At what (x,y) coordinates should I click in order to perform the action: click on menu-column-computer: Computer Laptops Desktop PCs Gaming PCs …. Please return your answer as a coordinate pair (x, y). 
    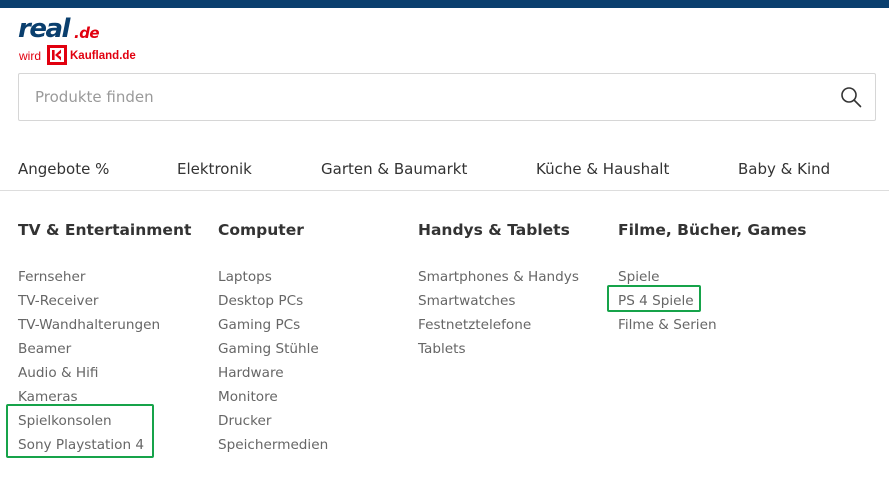
    Looking at the image, I should click on (273, 338).